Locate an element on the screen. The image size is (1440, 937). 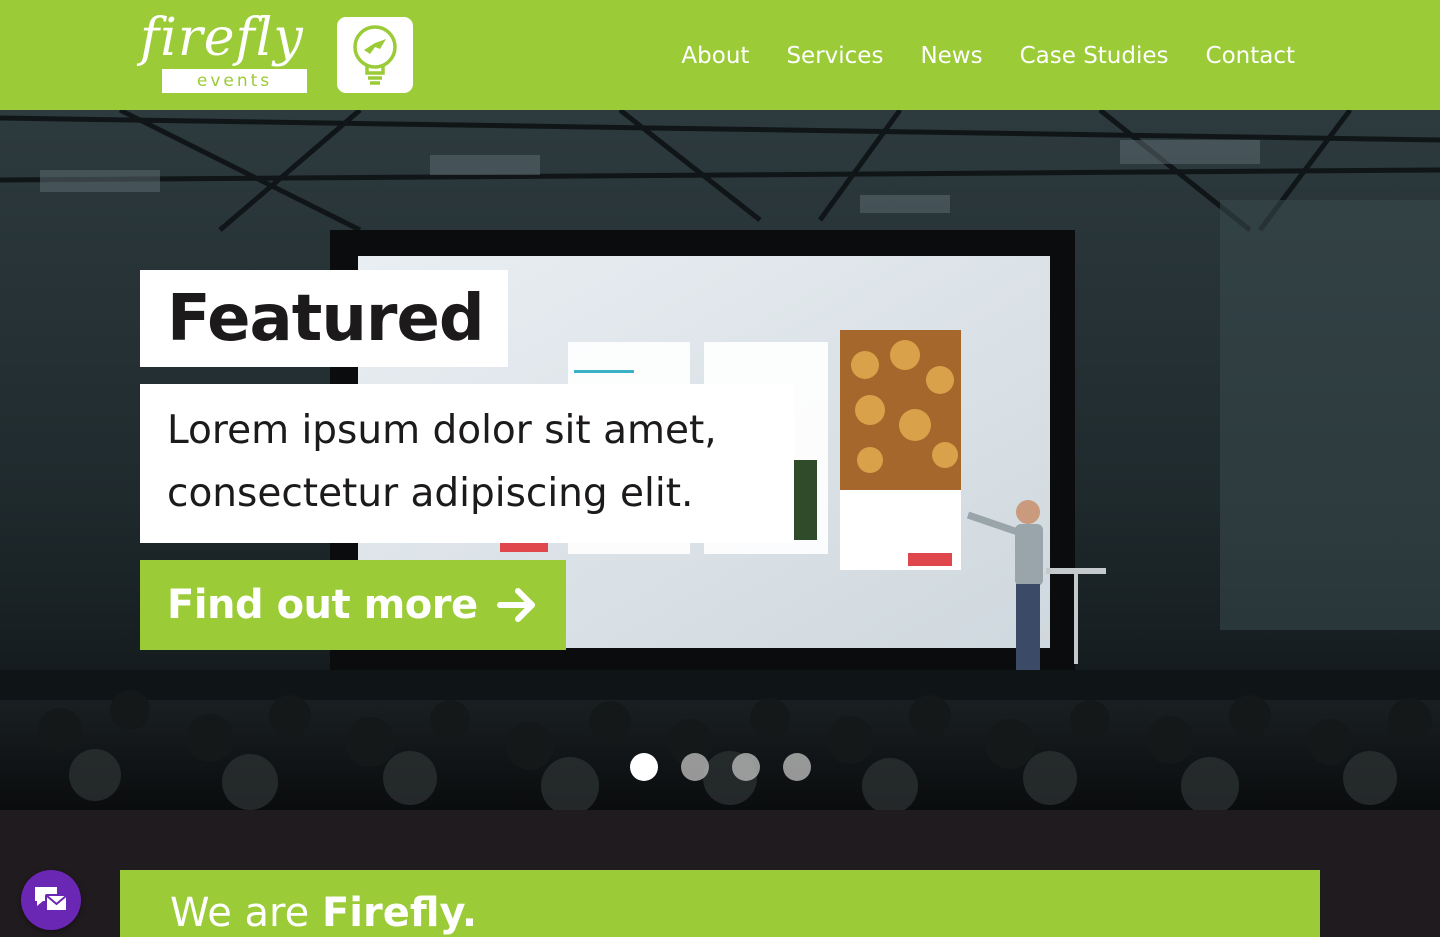
logo-tagline: events is located at coordinates (234, 81).